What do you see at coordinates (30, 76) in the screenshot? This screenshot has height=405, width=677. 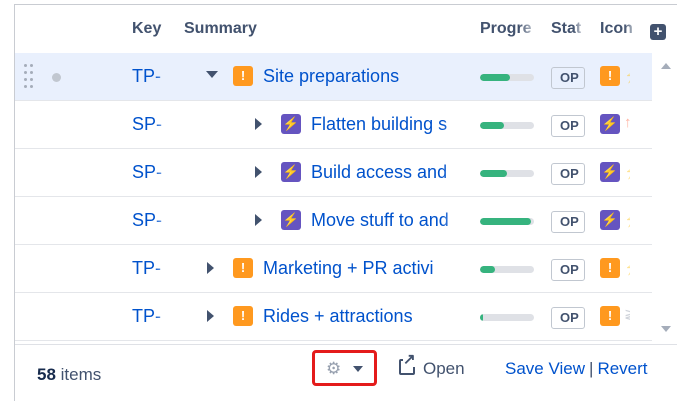 I see `drag-handle-icon` at bounding box center [30, 76].